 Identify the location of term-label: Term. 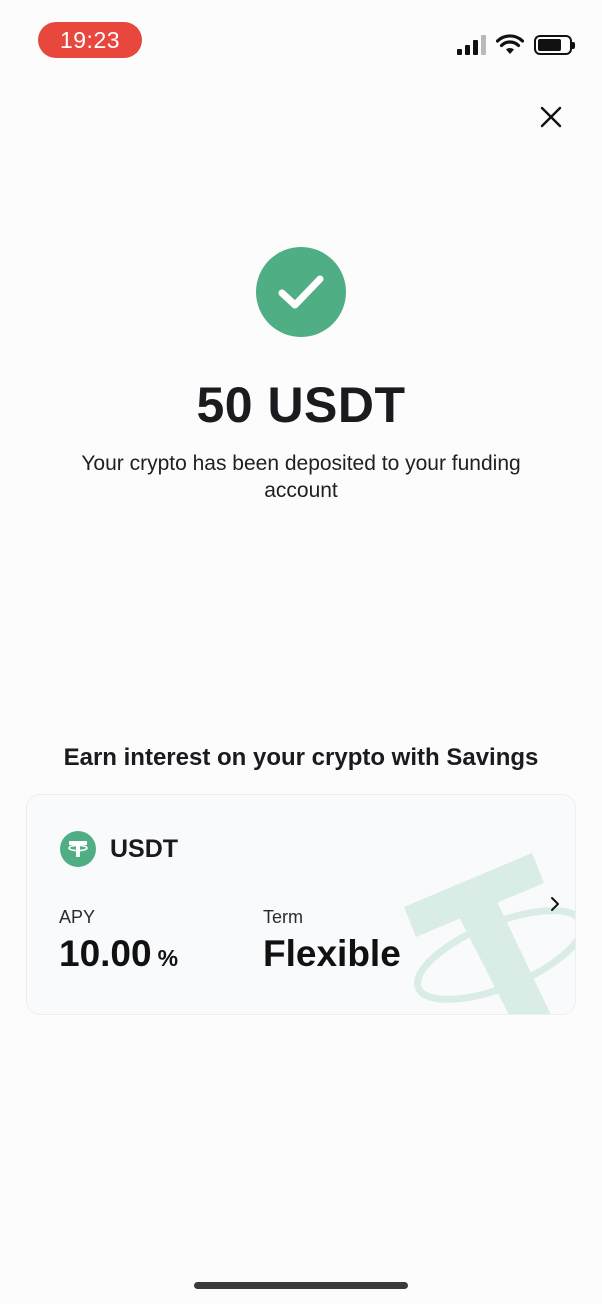
(283, 917).